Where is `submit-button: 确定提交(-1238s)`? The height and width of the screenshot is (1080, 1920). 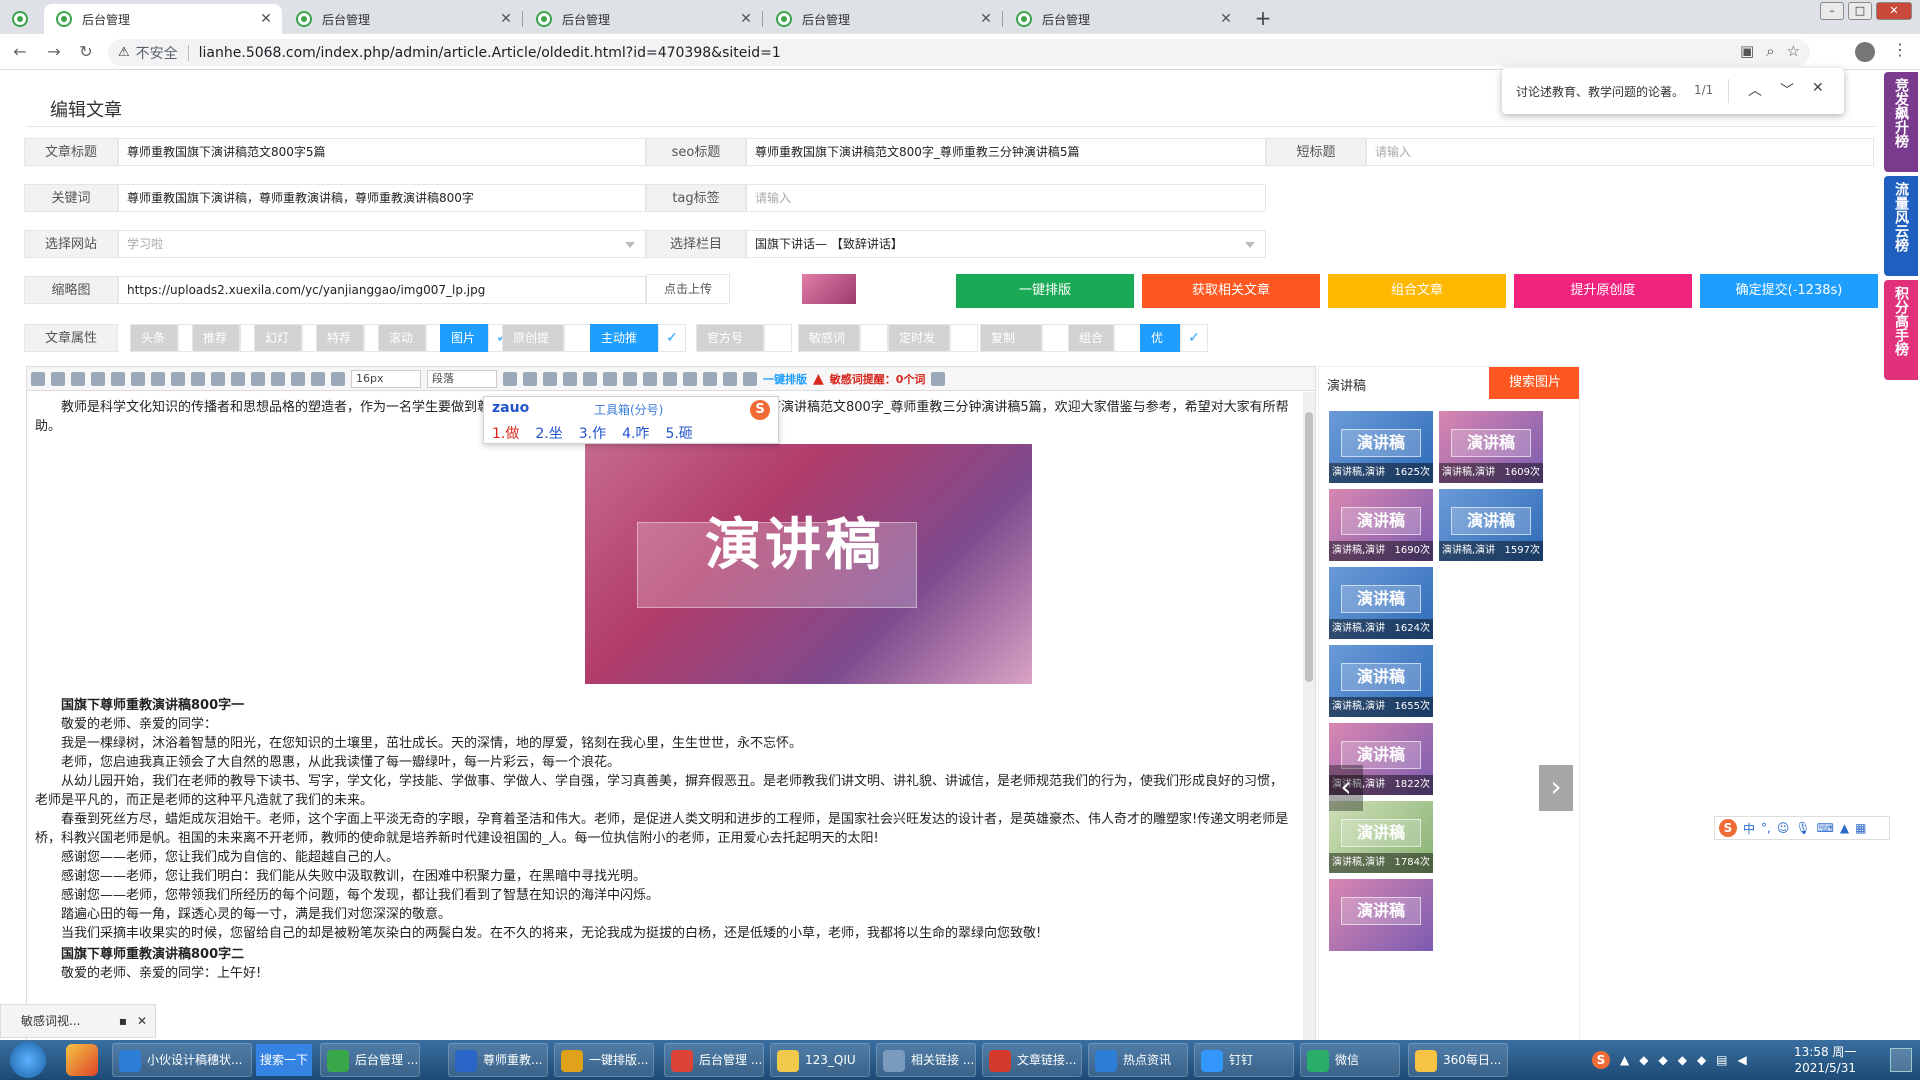
submit-button: 确定提交(-1238s) is located at coordinates (1789, 291).